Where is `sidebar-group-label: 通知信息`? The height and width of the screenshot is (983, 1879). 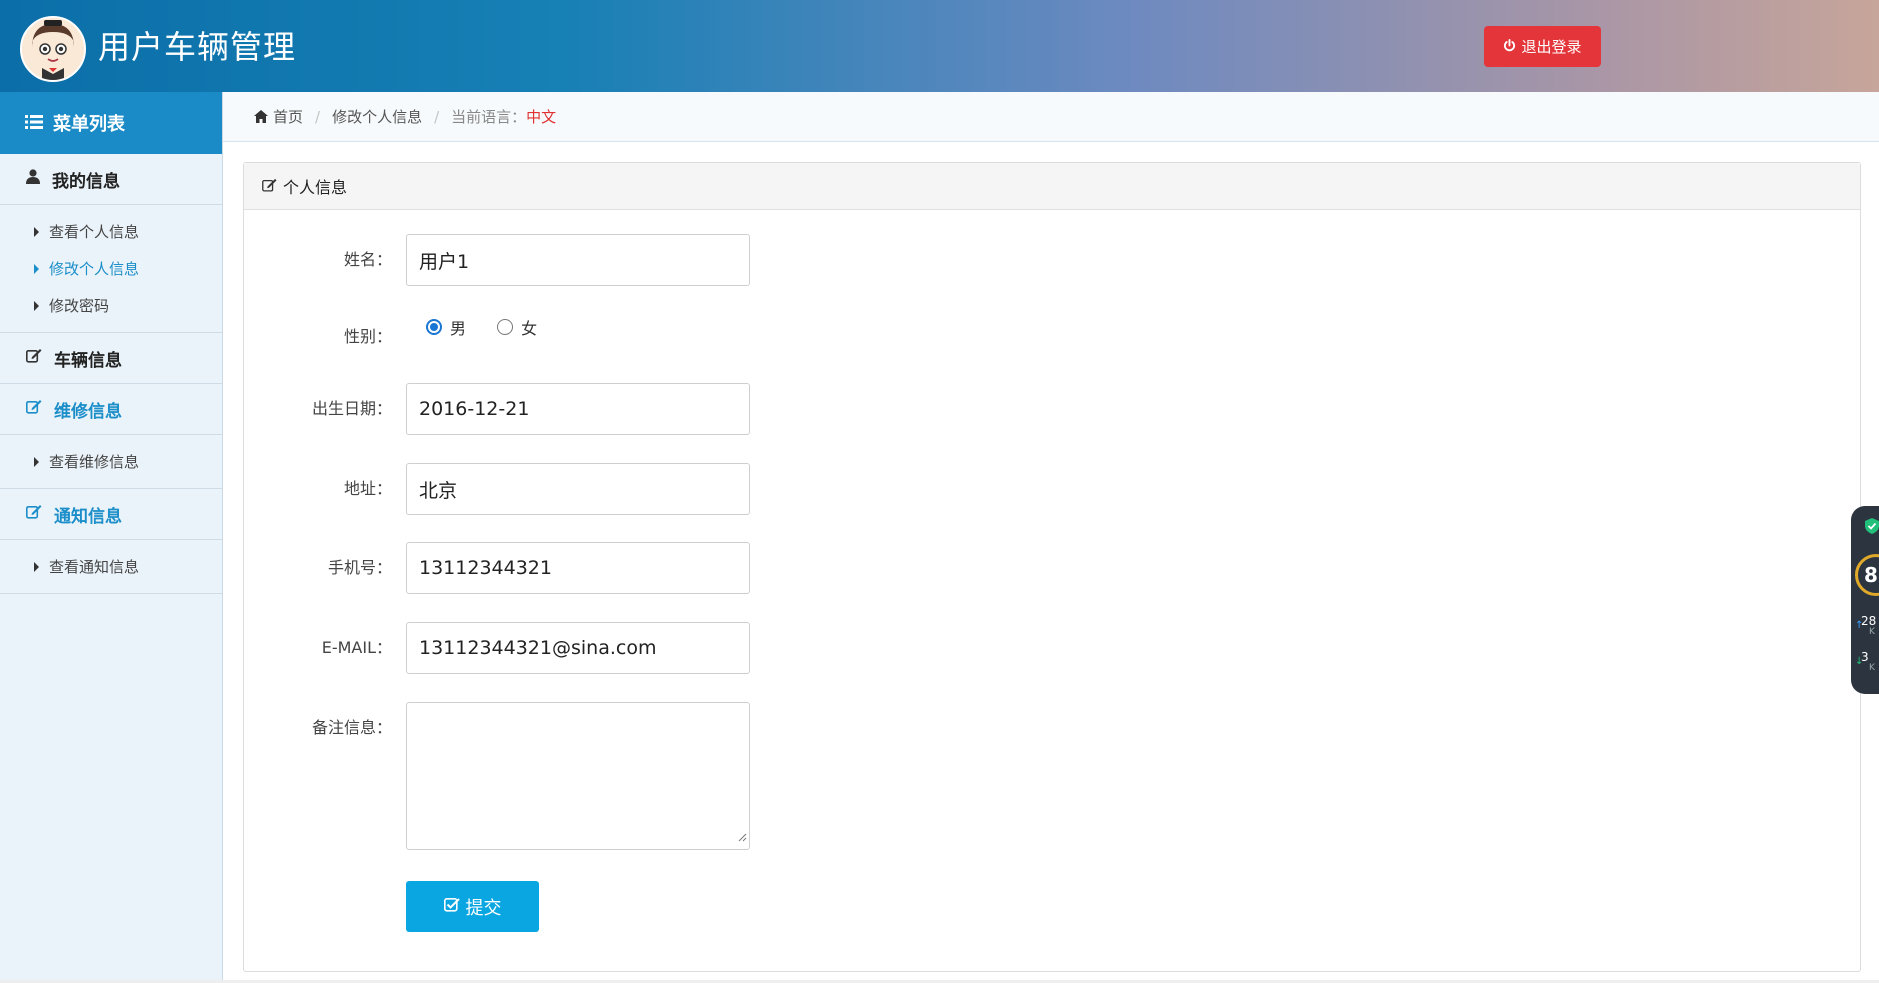
sidebar-group-label: 通知信息 is located at coordinates (88, 516).